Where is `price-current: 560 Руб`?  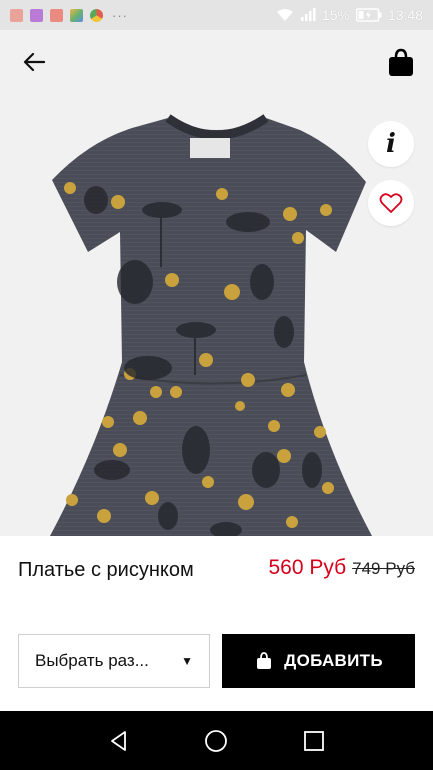
price-current: 560 Руб is located at coordinates (307, 567).